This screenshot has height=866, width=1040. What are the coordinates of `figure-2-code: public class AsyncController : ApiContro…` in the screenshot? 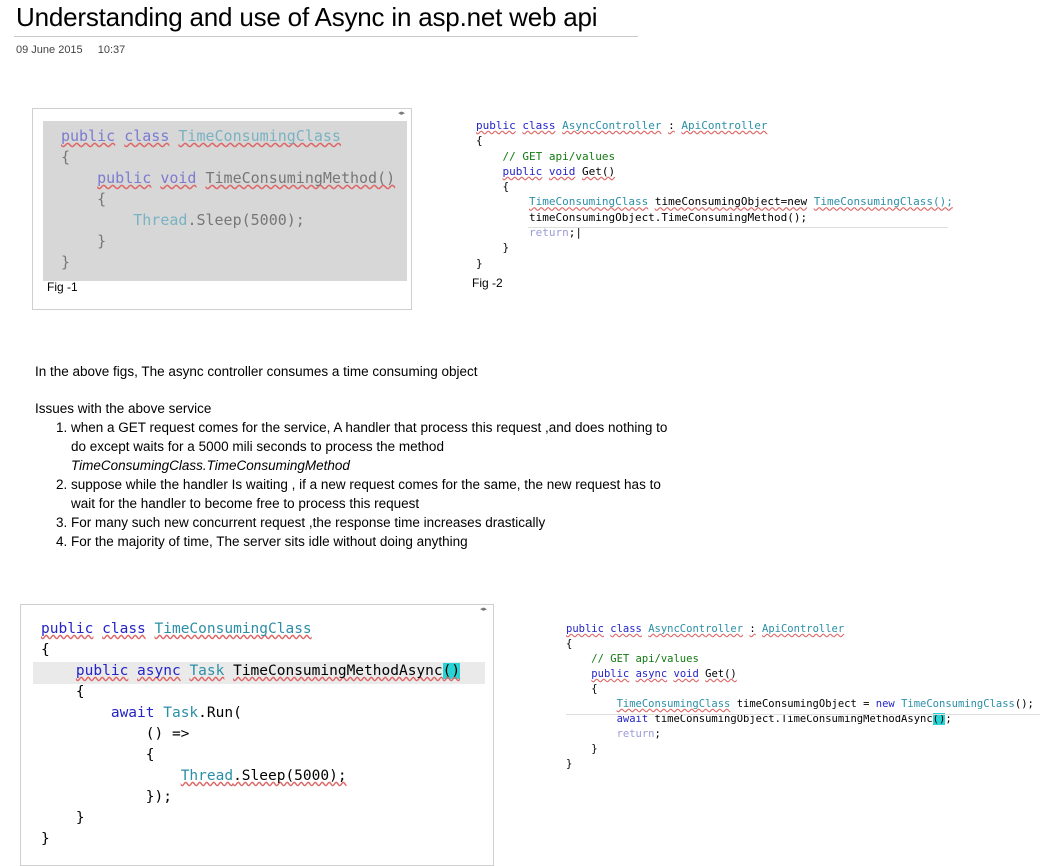 It's located at (714, 194).